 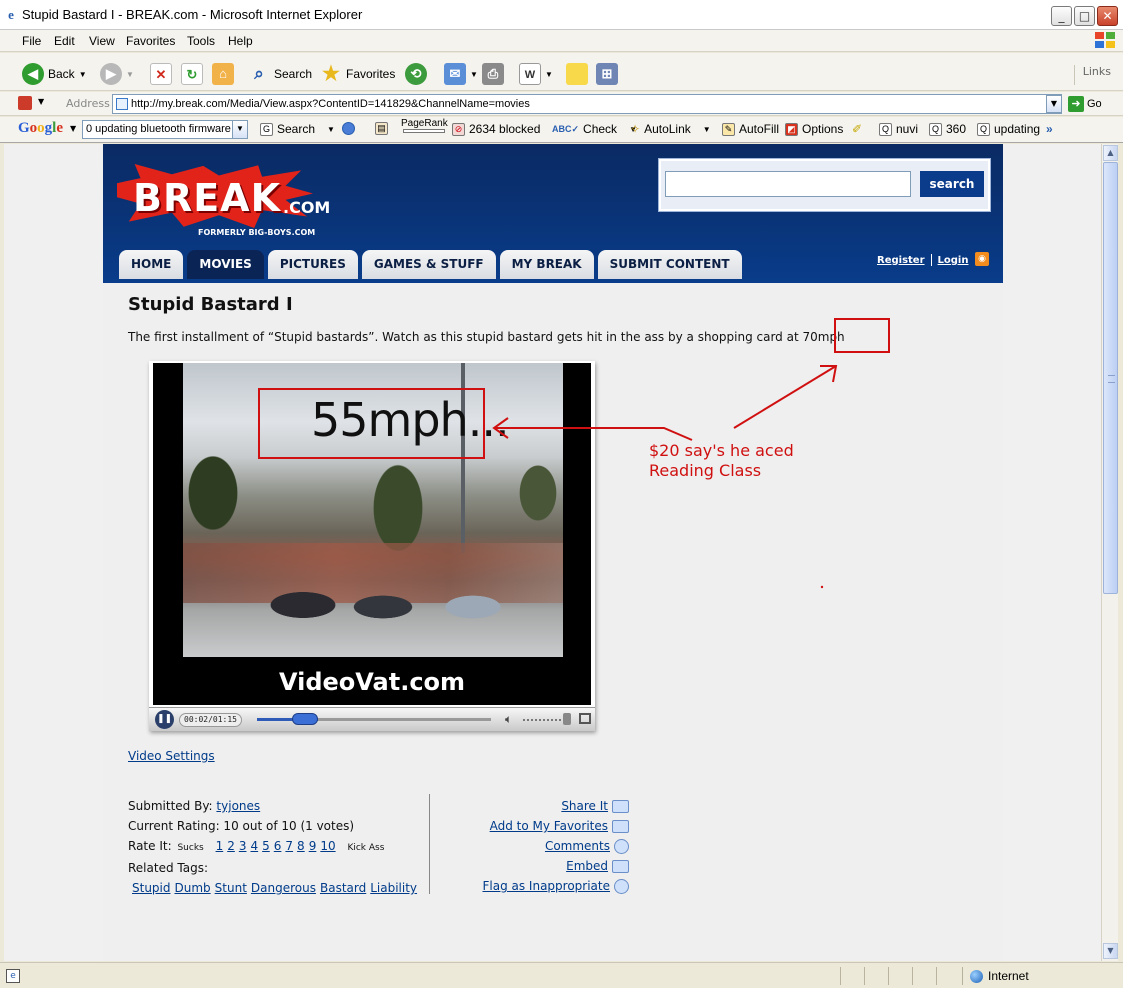 I want to click on tag-link: Dangerous, so click(x=283, y=888).